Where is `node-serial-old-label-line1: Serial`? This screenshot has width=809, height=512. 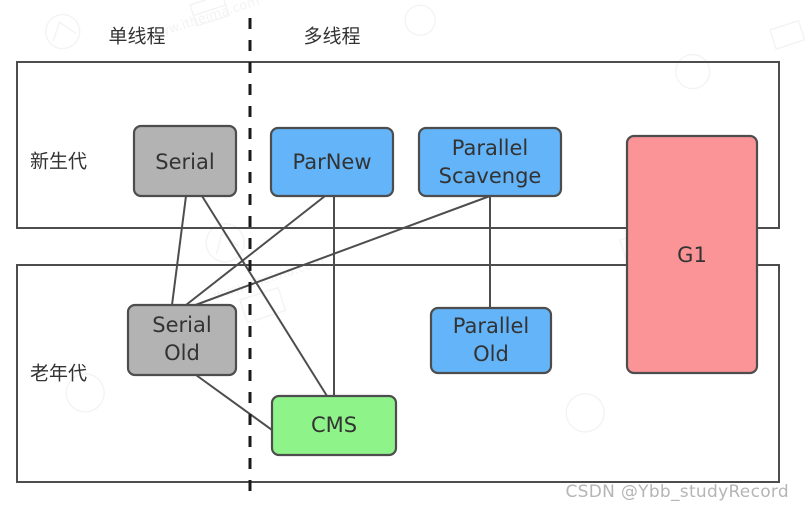 node-serial-old-label-line1: Serial is located at coordinates (181, 325).